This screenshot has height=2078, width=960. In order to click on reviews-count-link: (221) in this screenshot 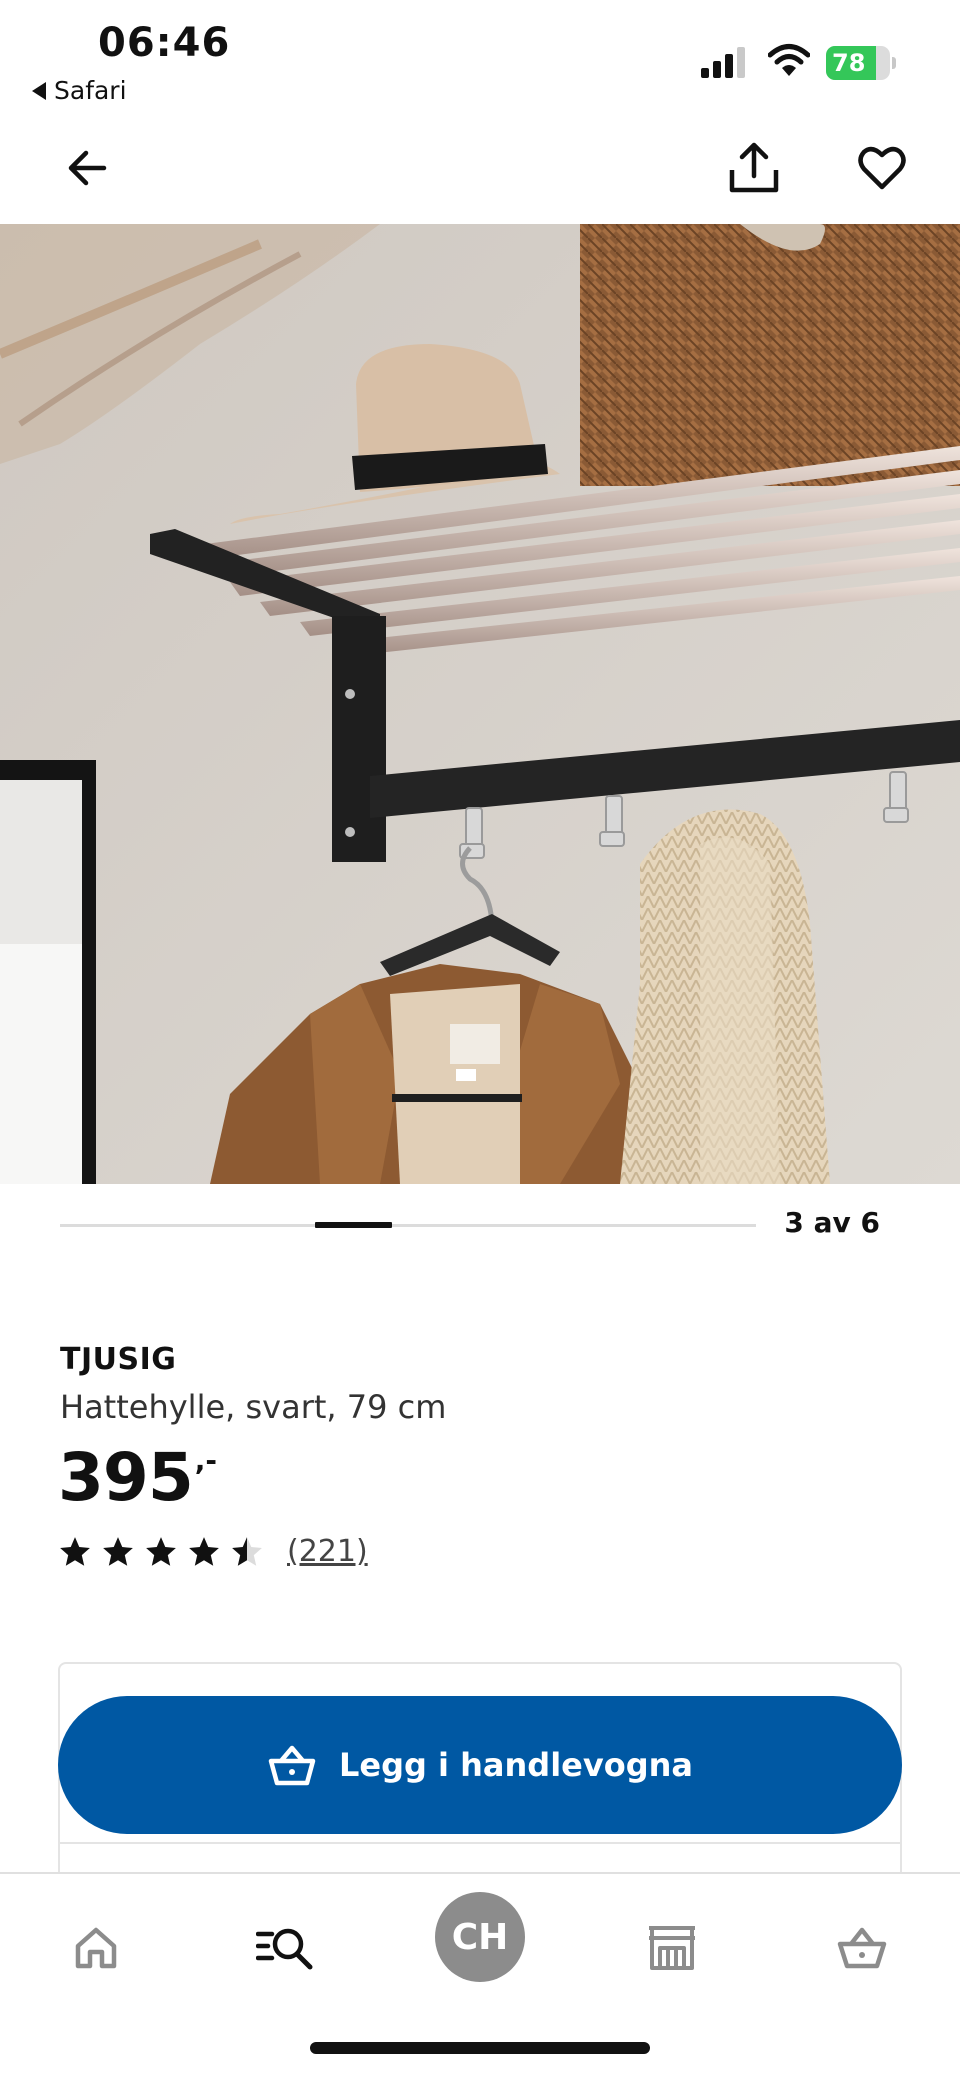, I will do `click(327, 1551)`.